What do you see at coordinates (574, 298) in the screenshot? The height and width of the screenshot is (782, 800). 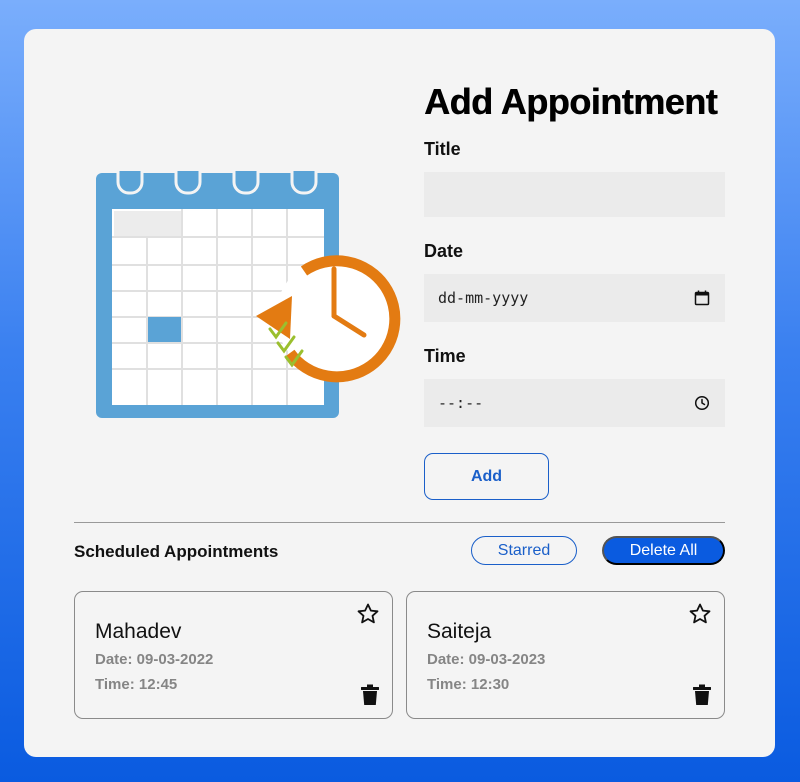 I see `date-input: dd-mm-yyyy` at bounding box center [574, 298].